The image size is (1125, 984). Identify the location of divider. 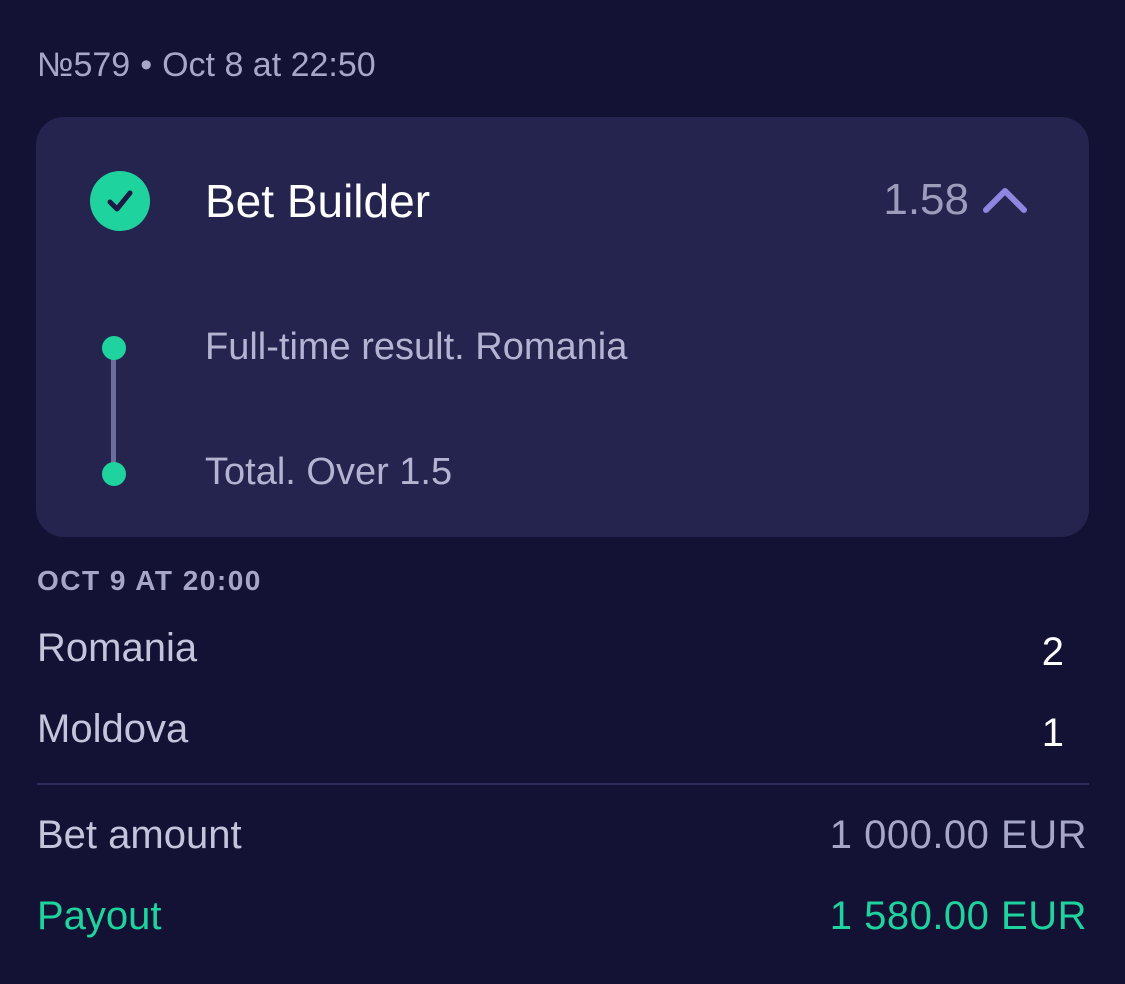
(563, 784).